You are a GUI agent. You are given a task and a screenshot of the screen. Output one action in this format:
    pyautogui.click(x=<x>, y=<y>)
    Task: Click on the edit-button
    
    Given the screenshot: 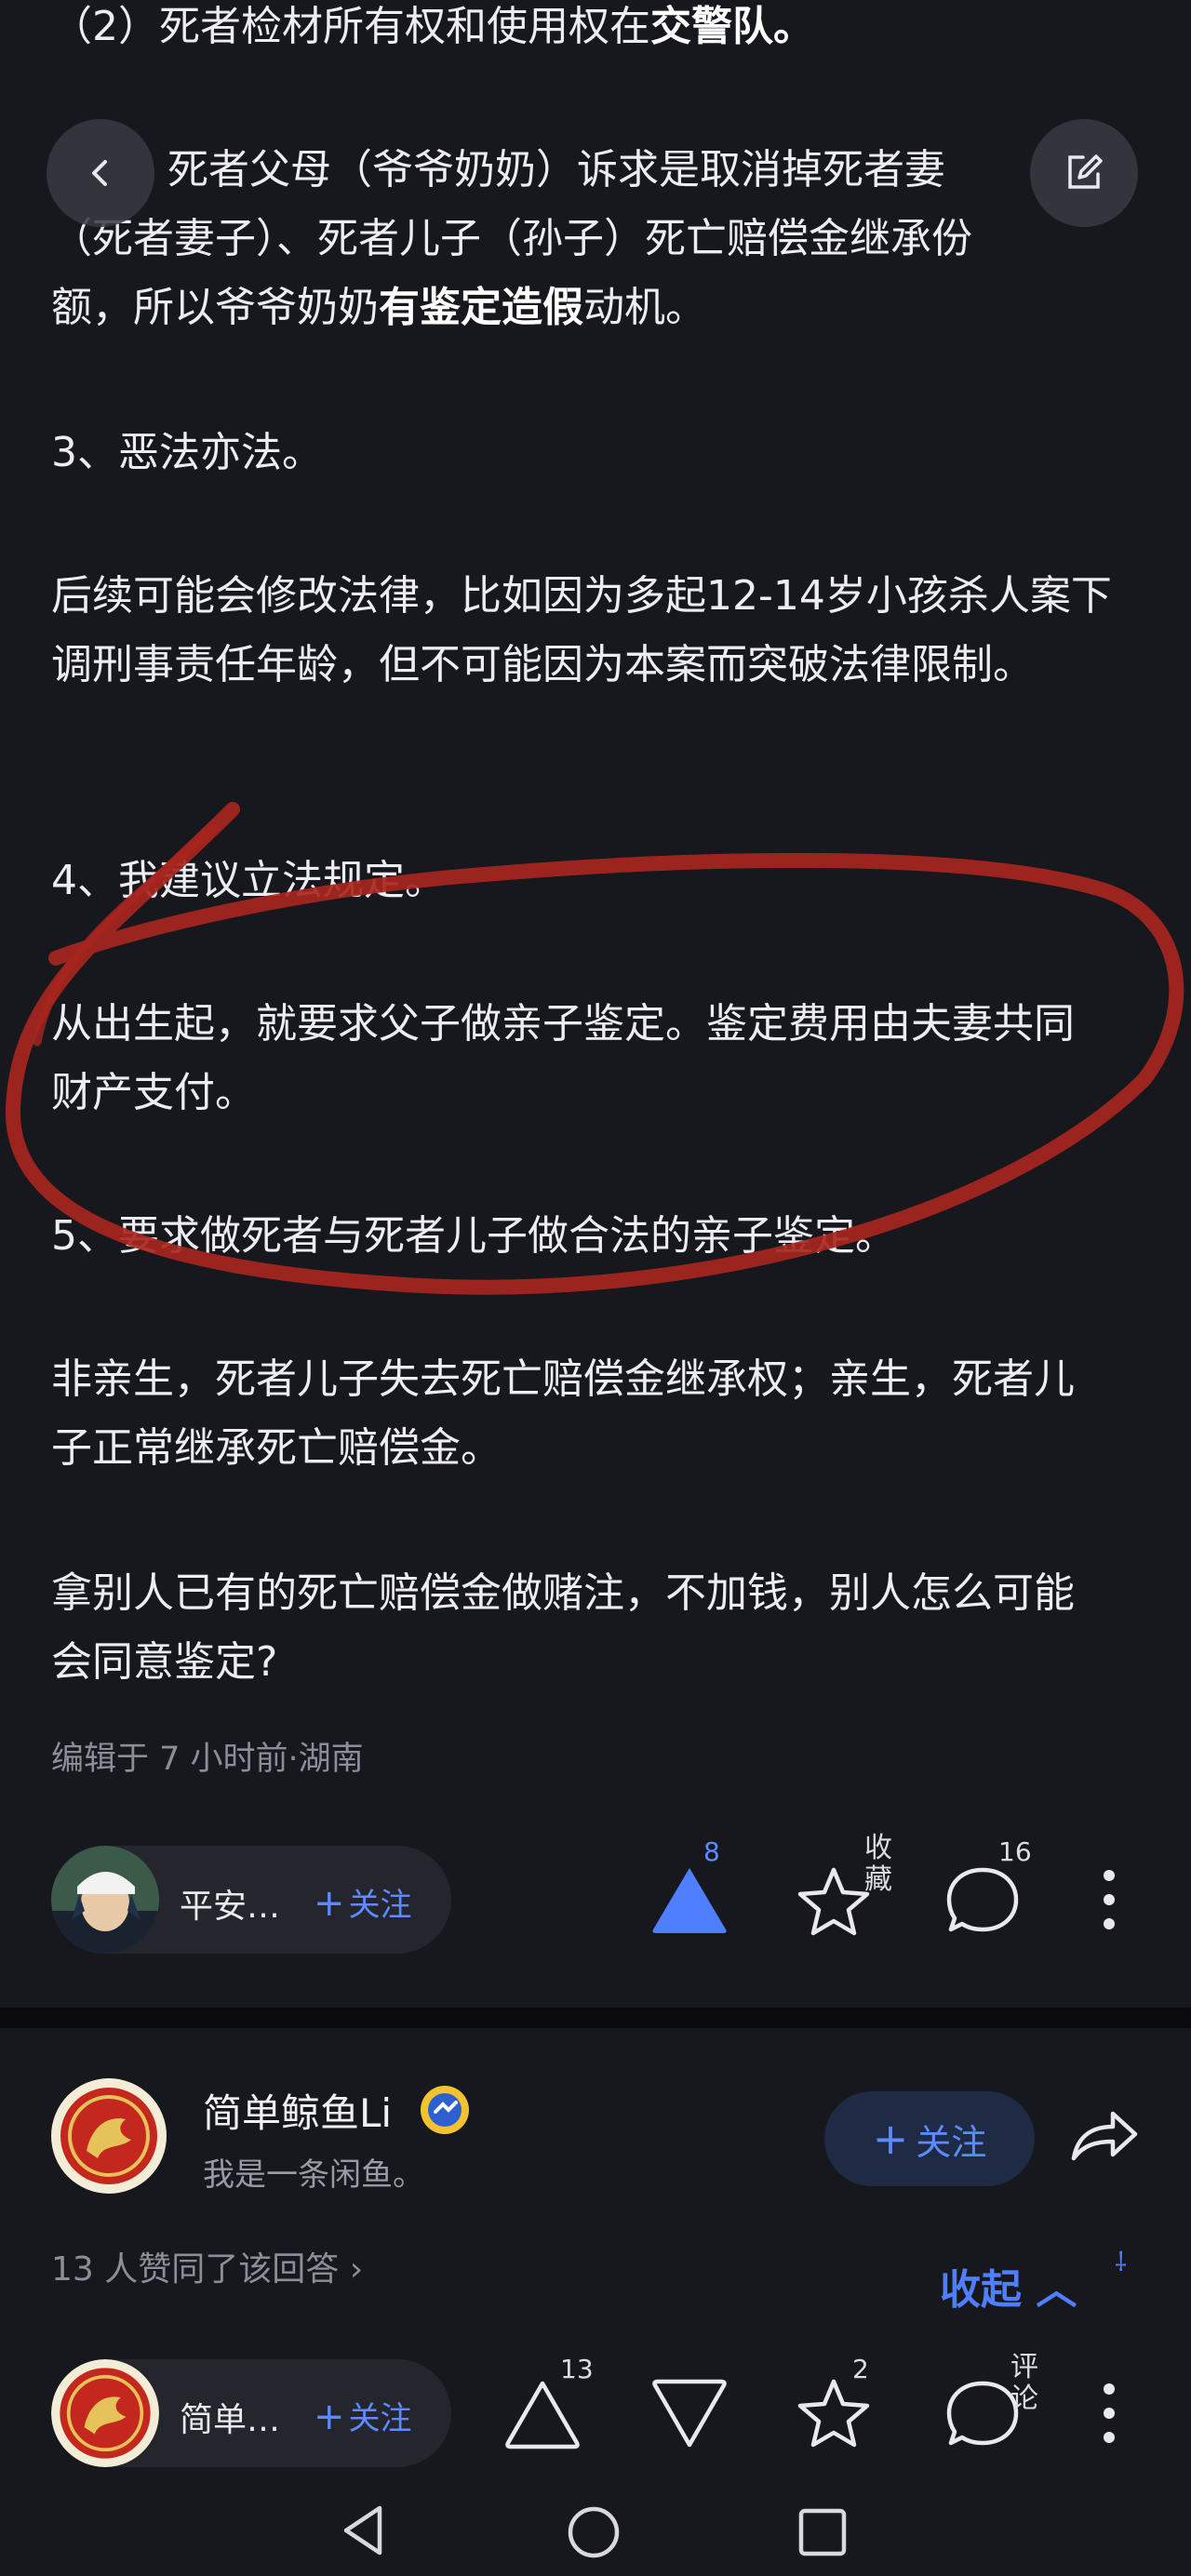 What is the action you would take?
    pyautogui.click(x=1084, y=173)
    